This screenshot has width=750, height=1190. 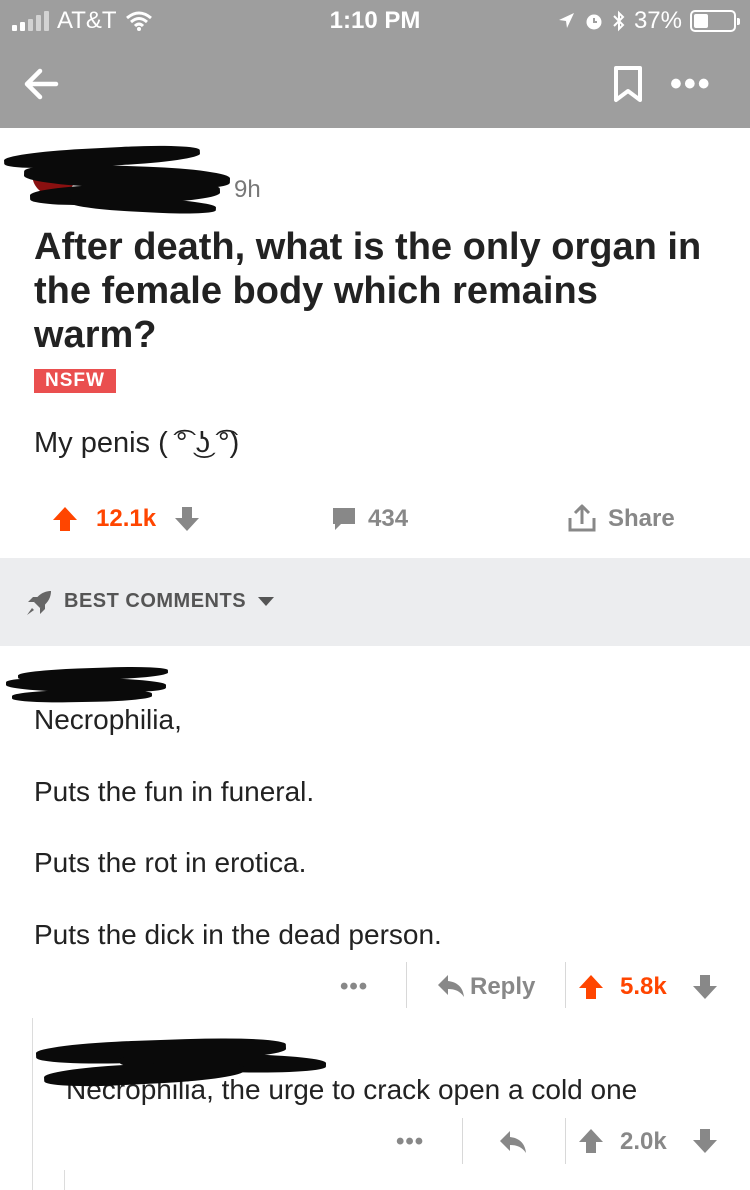 I want to click on location-icon, so click(x=566, y=20).